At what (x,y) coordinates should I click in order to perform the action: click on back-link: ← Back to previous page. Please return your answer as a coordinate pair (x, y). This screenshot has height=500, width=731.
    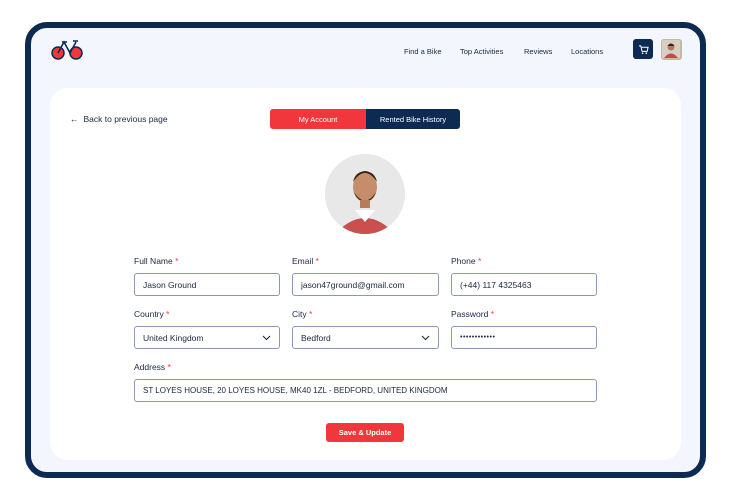
    Looking at the image, I should click on (119, 119).